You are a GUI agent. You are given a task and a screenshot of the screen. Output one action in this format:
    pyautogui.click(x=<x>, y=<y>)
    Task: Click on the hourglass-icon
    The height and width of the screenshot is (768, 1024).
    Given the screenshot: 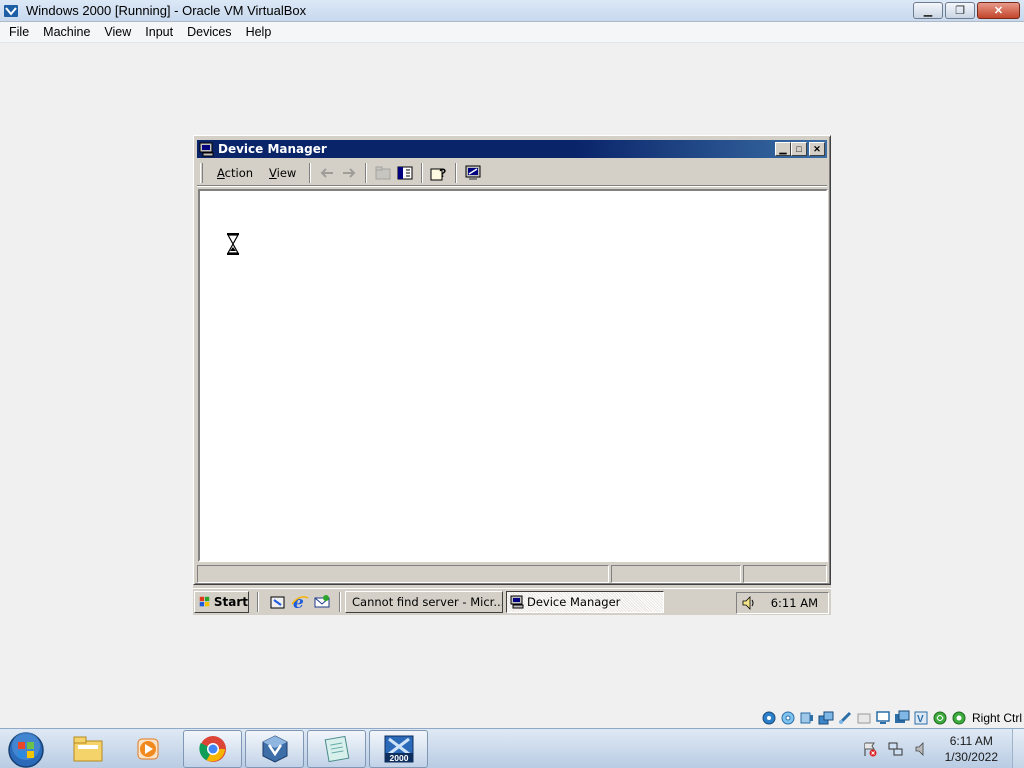 What is the action you would take?
    pyautogui.click(x=233, y=244)
    